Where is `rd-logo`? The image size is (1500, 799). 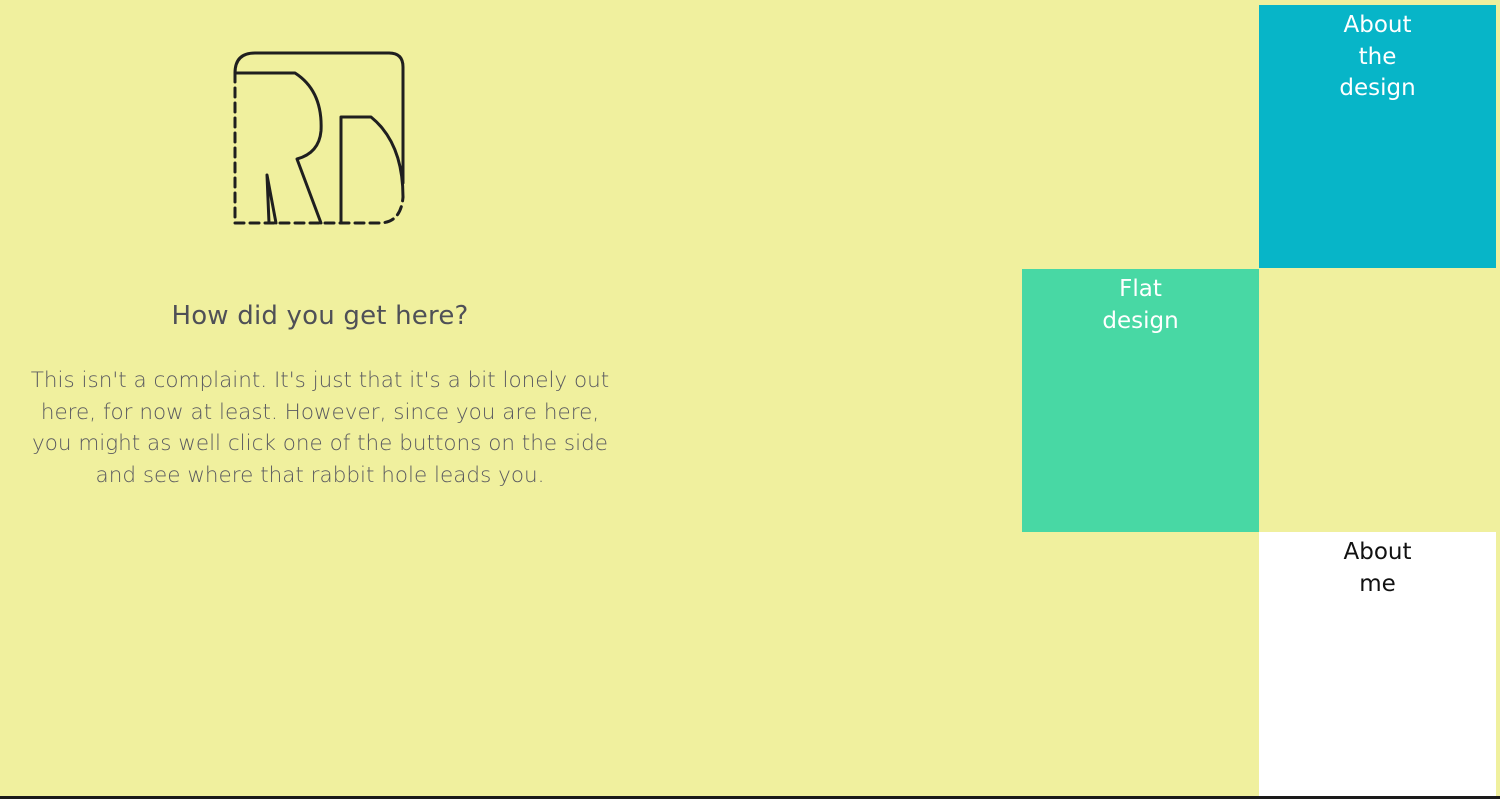
rd-logo is located at coordinates (319, 138).